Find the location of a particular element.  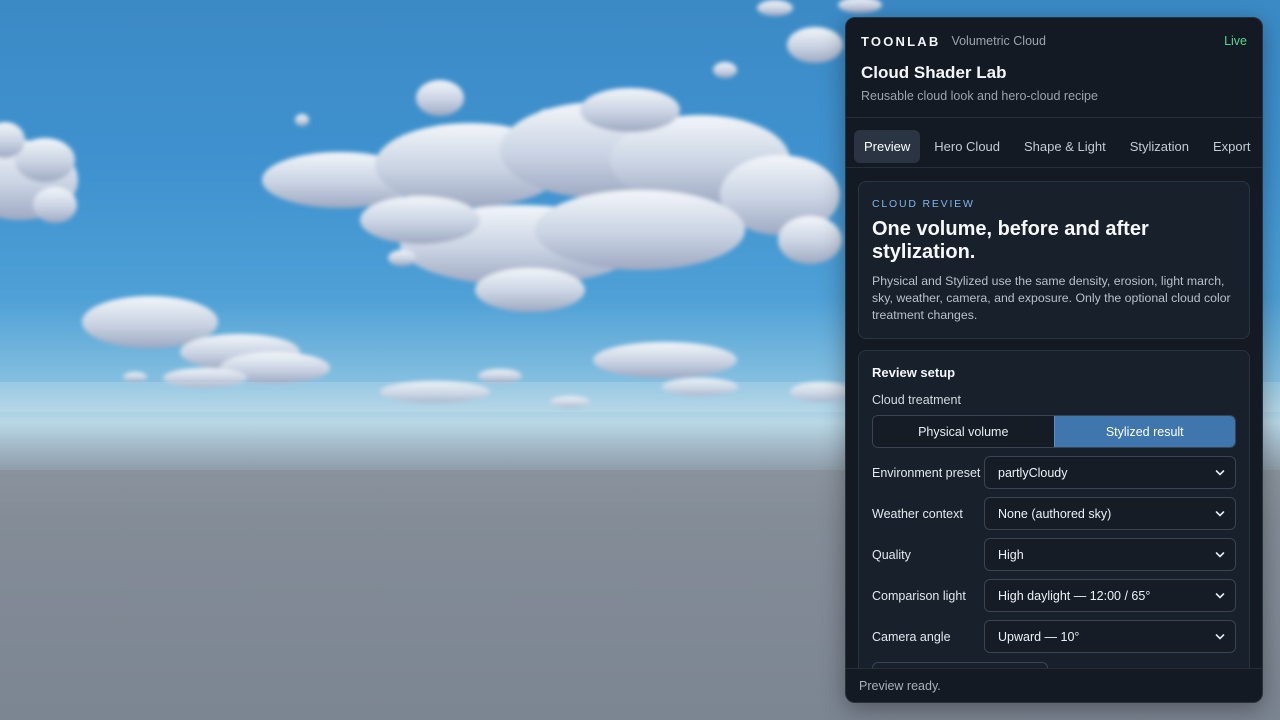

comparison-light-label: Comparison light is located at coordinates (919, 595).